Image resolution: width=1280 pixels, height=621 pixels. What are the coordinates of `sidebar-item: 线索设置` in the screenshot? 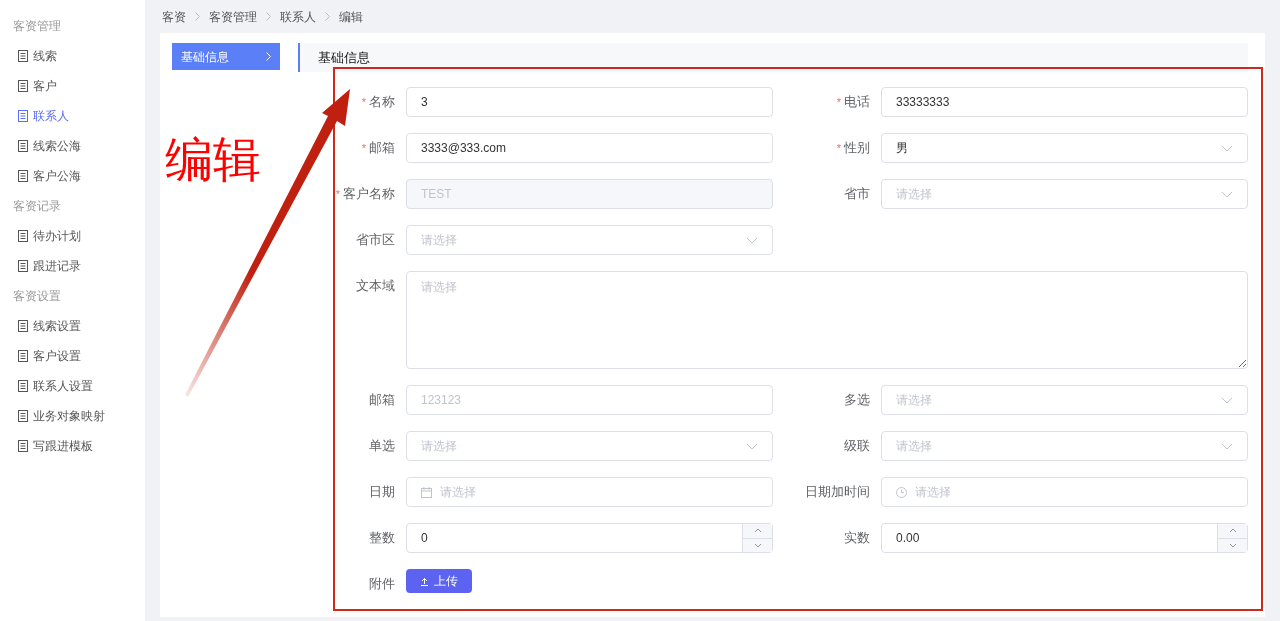 It's located at (72, 326).